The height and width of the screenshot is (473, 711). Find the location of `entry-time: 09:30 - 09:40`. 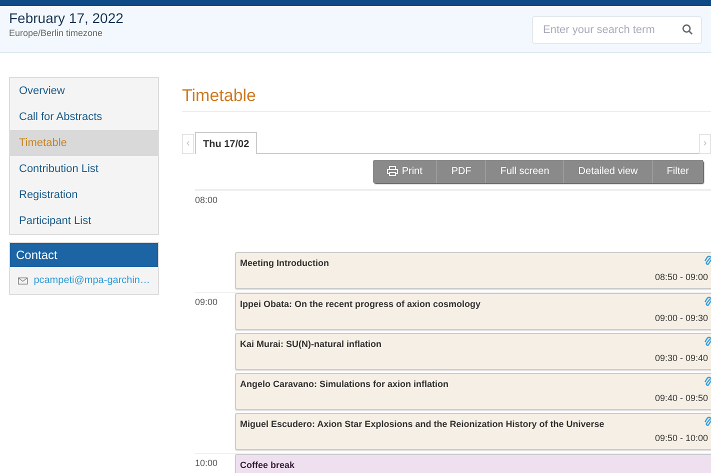

entry-time: 09:30 - 09:40 is located at coordinates (681, 358).